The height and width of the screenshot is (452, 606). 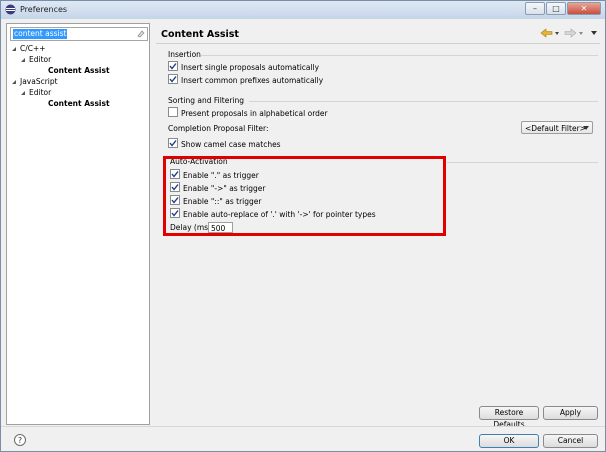 What do you see at coordinates (509, 441) in the screenshot?
I see `ok-button: OK` at bounding box center [509, 441].